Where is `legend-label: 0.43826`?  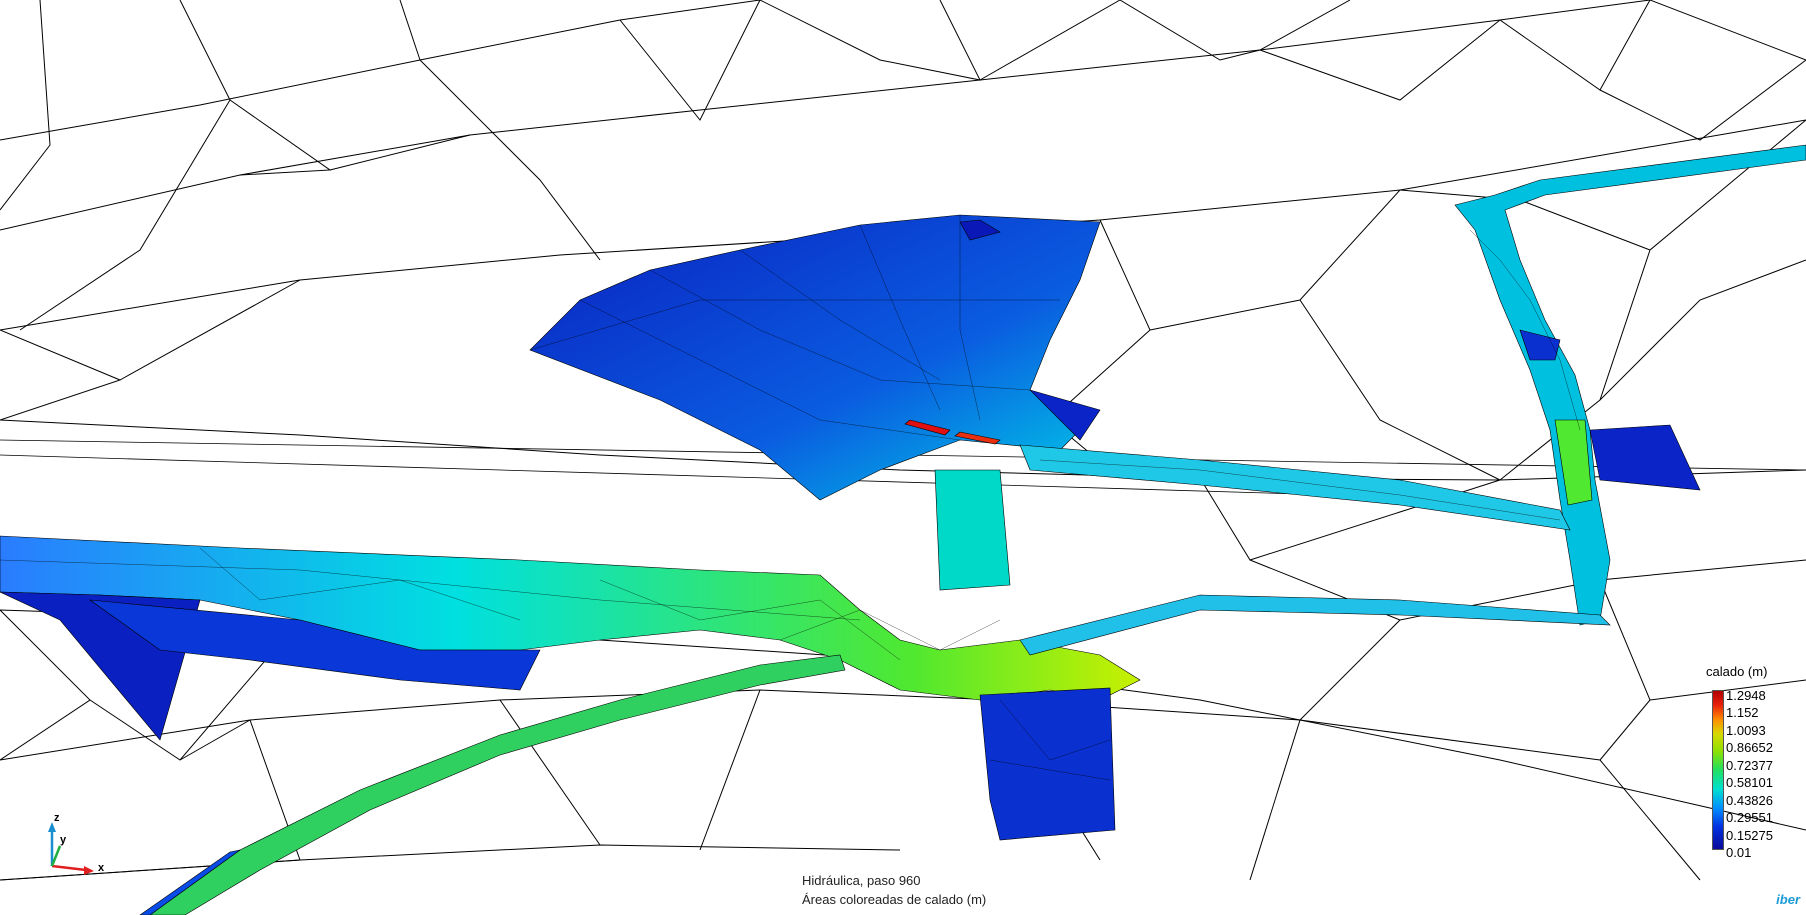
legend-label: 0.43826 is located at coordinates (1749, 800).